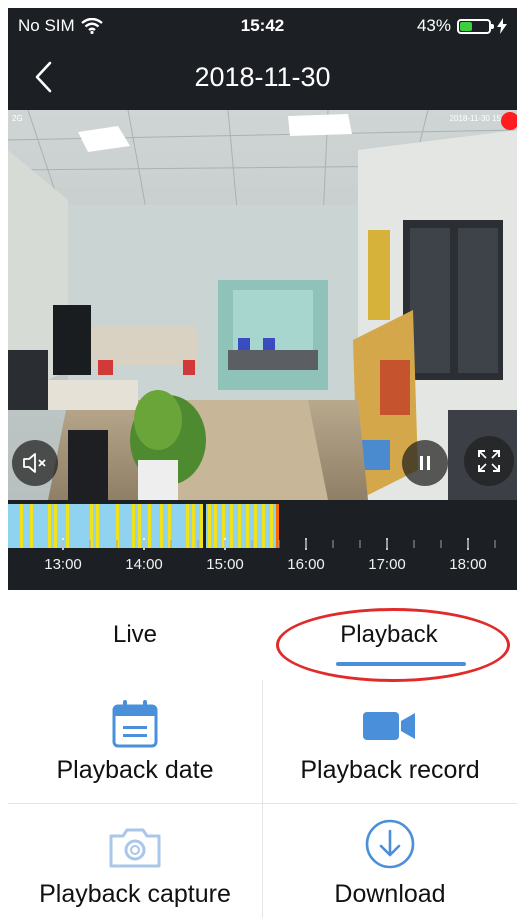 The width and height of the screenshot is (525, 924). I want to click on status-bar: No SIM 15:42 43%, so click(262, 26).